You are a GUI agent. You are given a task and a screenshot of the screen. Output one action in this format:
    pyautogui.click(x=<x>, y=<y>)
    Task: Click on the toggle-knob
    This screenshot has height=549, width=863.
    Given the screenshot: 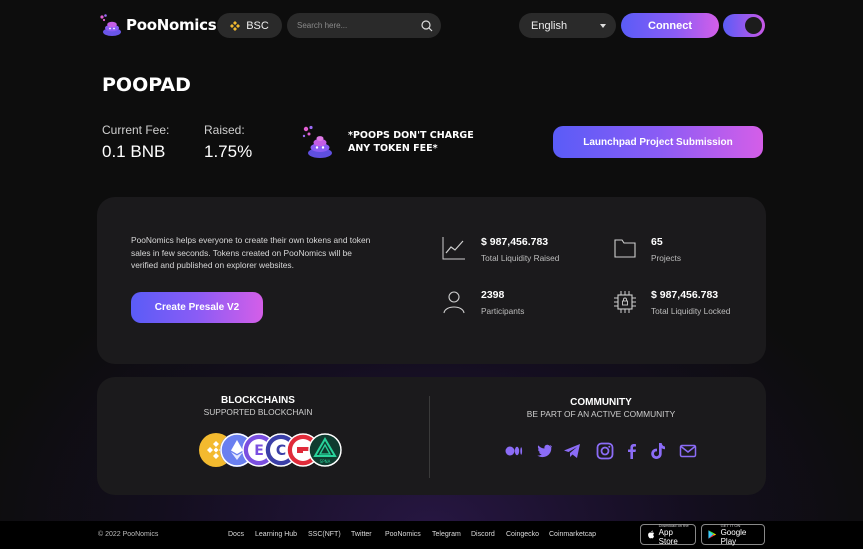 What is the action you would take?
    pyautogui.click(x=753, y=25)
    